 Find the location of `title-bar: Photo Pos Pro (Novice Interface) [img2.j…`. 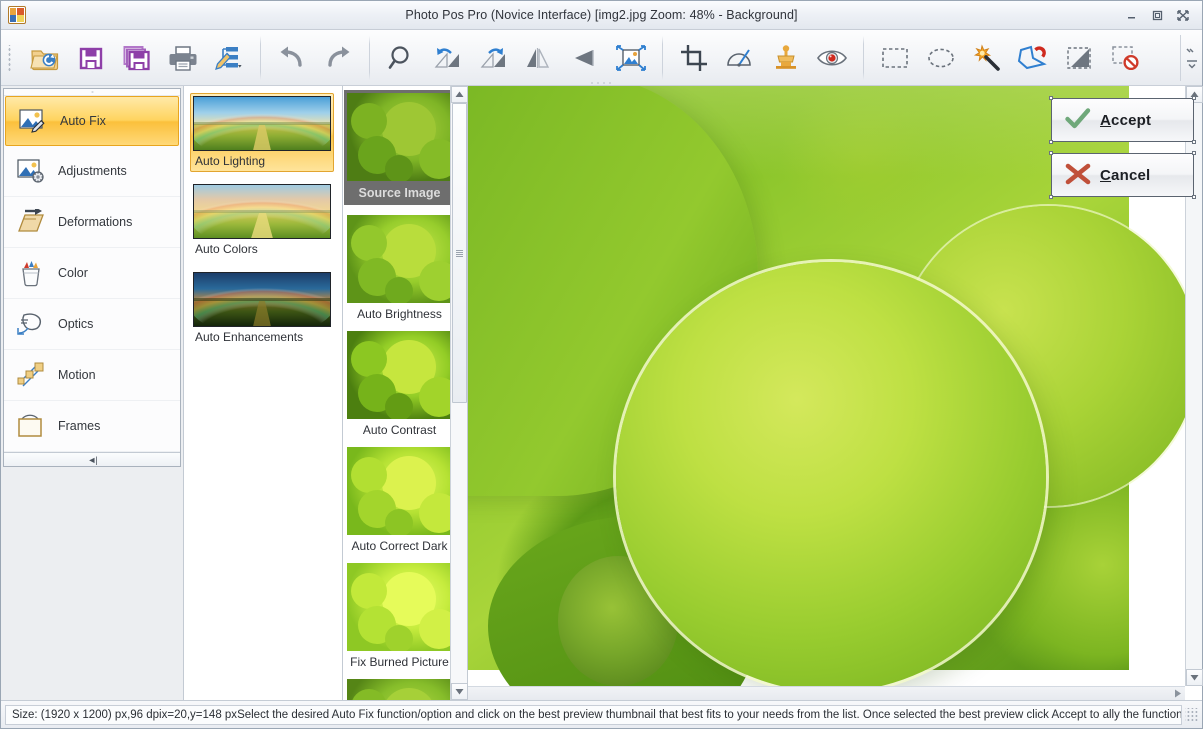

title-bar: Photo Pos Pro (Novice Interface) [img2.j… is located at coordinates (601, 15).